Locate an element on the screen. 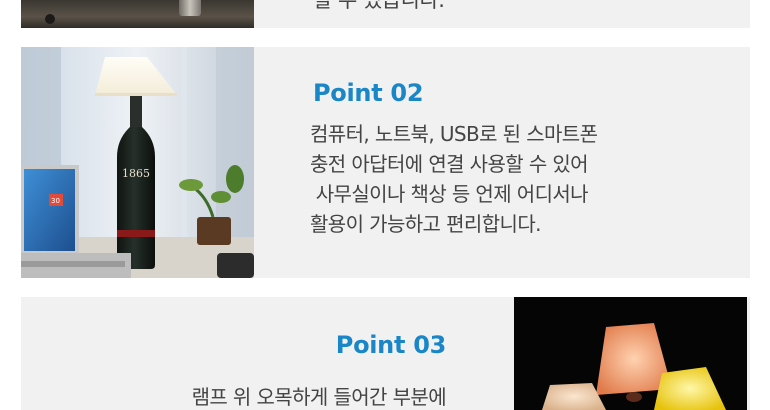 The image size is (770, 410). lamp-stem is located at coordinates (190, 8).